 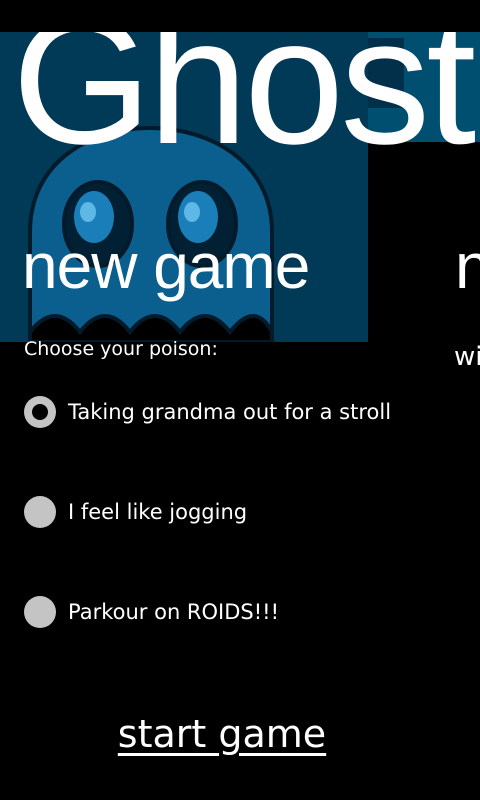 I want to click on radio-option-jogging: I feel like jogging, so click(x=135, y=512).